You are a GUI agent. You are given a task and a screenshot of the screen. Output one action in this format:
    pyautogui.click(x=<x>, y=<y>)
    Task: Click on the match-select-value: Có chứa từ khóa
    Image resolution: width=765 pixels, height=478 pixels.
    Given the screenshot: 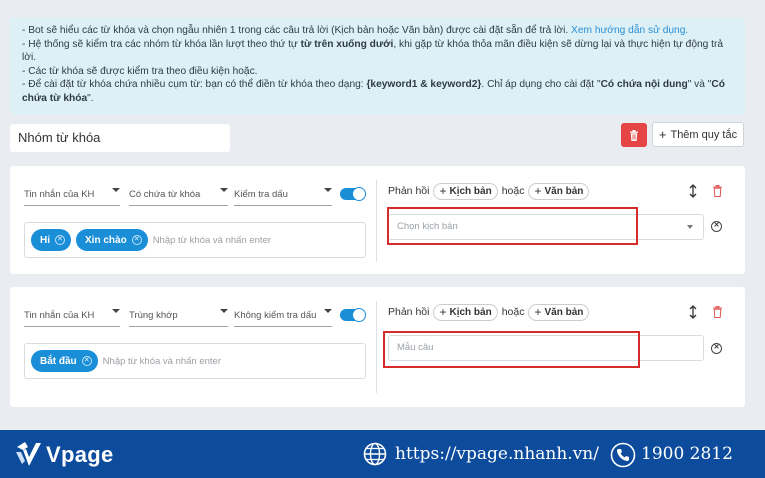 What is the action you would take?
    pyautogui.click(x=165, y=194)
    